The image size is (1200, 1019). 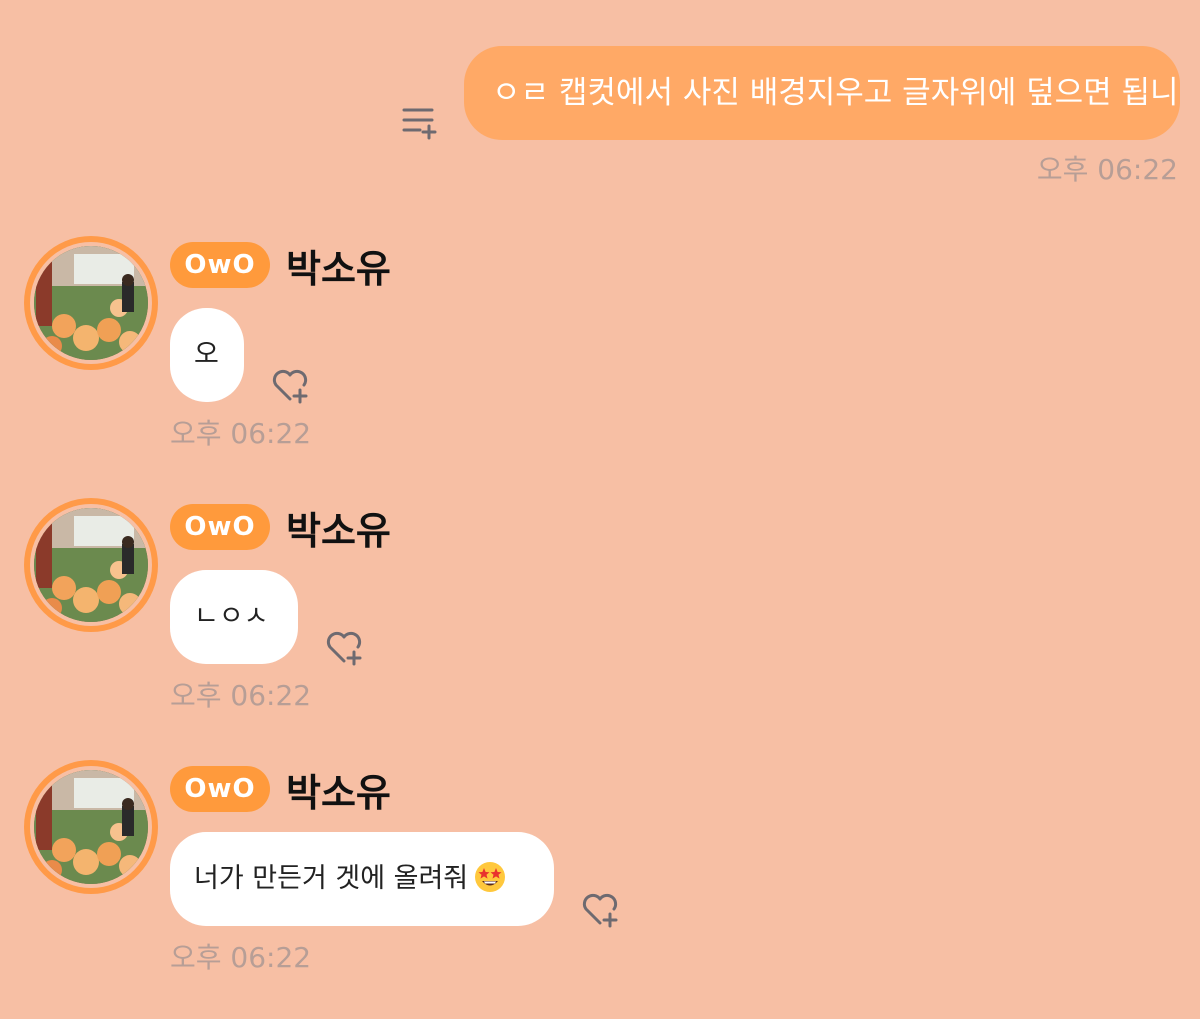 I want to click on star-struck-emoji-icon, so click(x=490, y=877).